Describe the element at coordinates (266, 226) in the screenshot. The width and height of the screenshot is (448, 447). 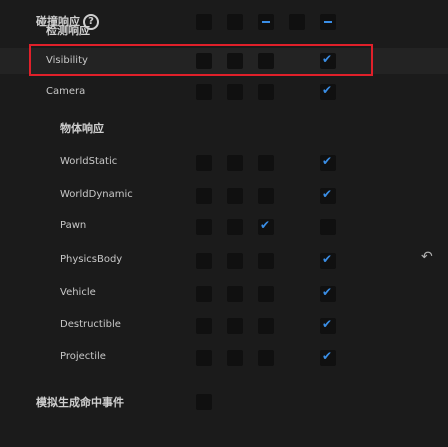
I see `pawn-col3-checkbox` at that location.